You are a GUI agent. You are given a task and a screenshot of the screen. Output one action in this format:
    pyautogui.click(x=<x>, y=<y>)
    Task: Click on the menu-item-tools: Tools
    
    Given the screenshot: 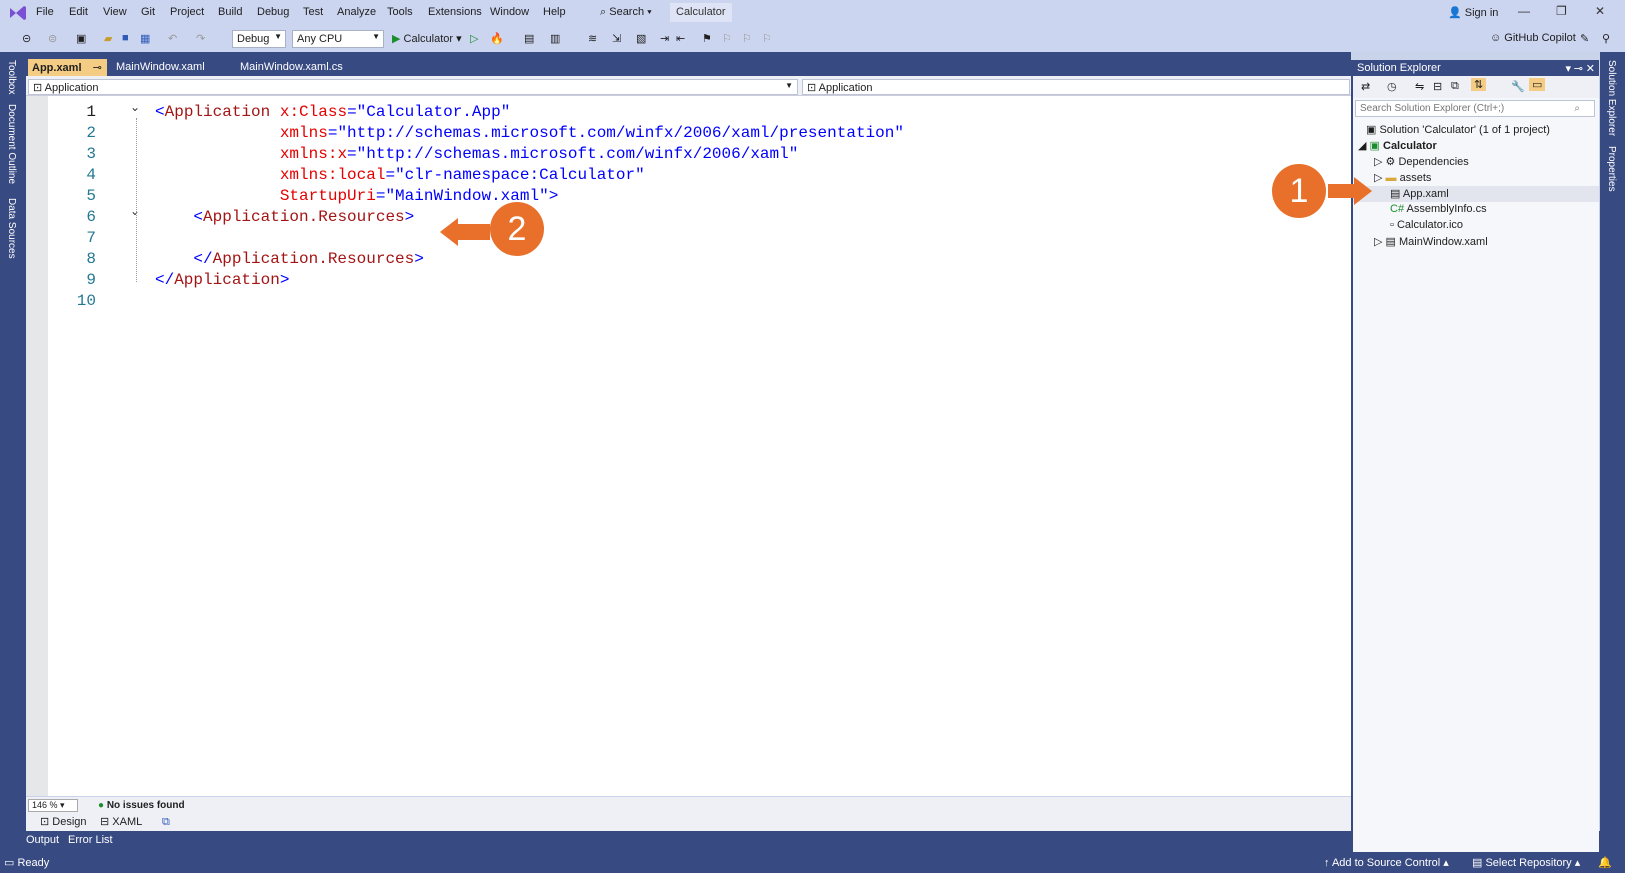 What is the action you would take?
    pyautogui.click(x=400, y=12)
    